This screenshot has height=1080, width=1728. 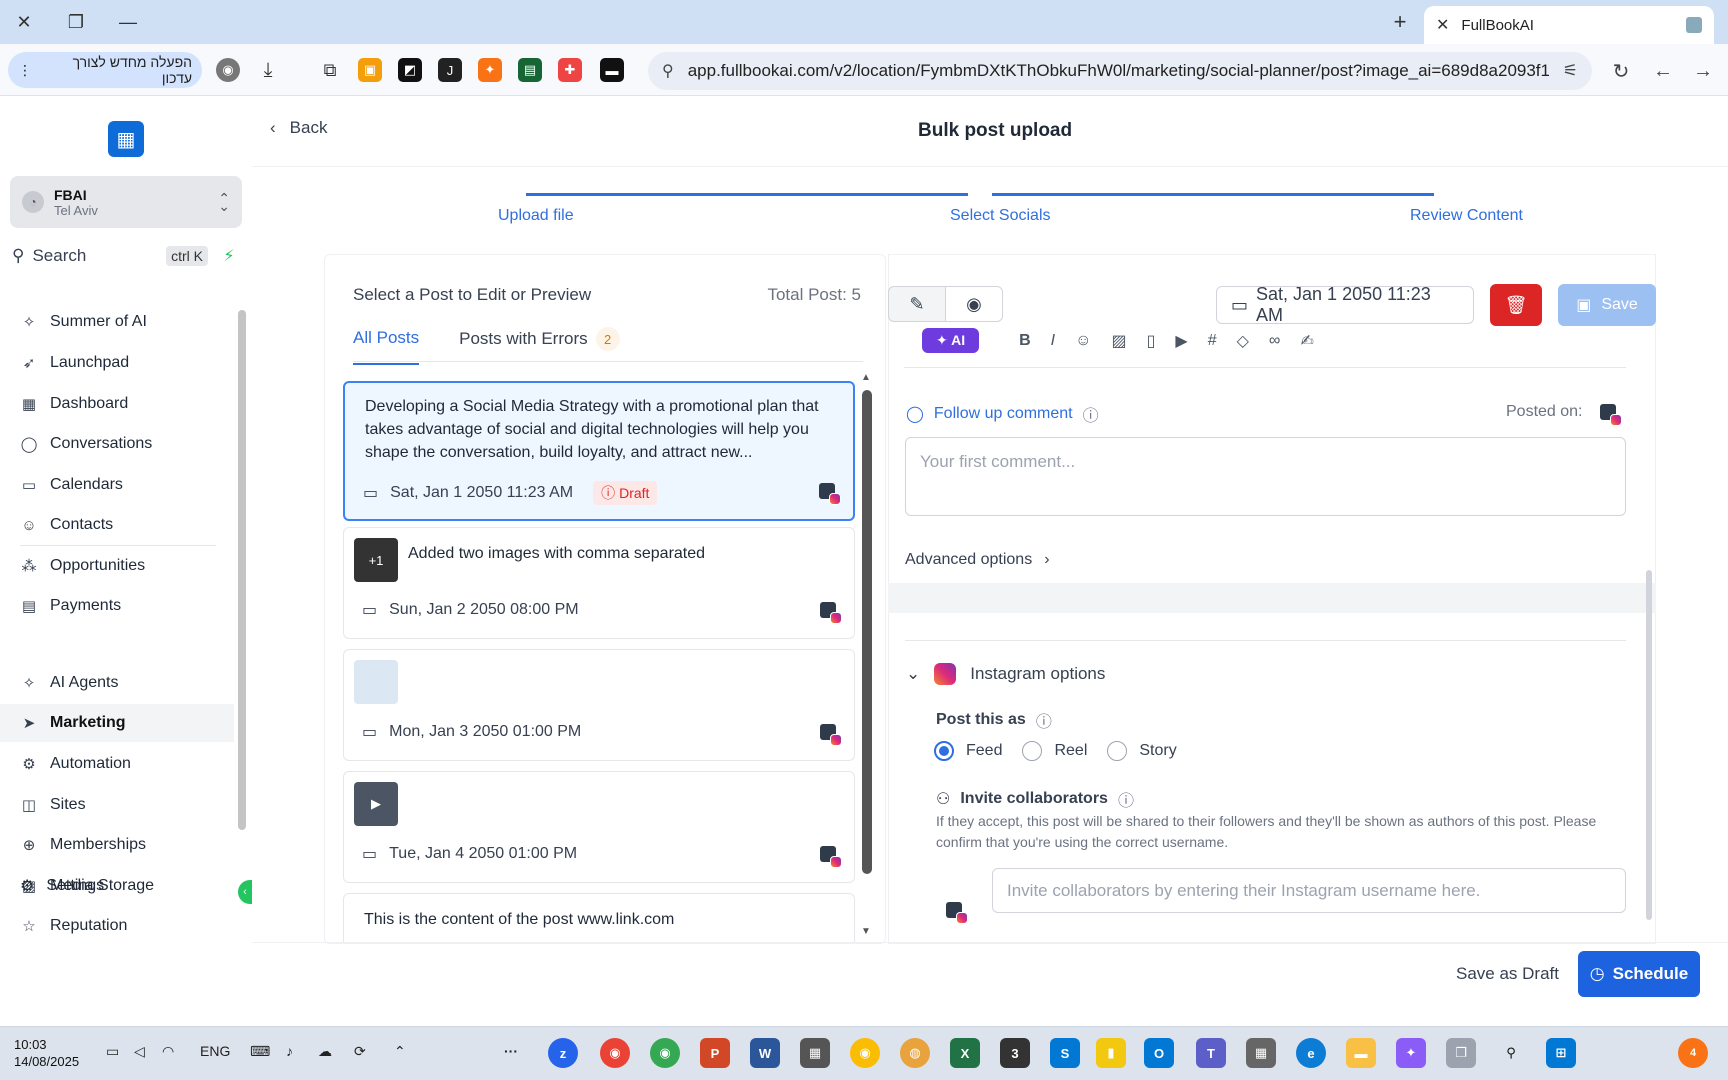 What do you see at coordinates (1411, 1053) in the screenshot?
I see `copilot-icon: ✦` at bounding box center [1411, 1053].